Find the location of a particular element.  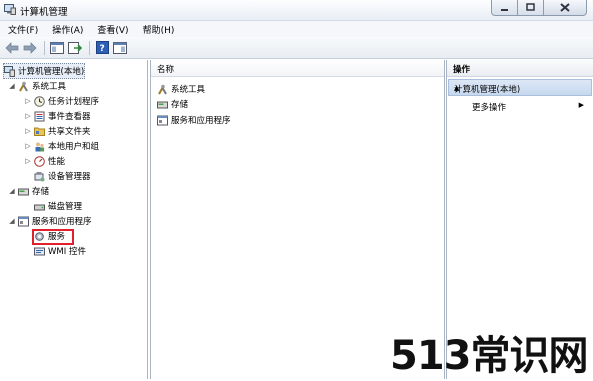

submenu-arrow-icon: ▶ is located at coordinates (581, 105).